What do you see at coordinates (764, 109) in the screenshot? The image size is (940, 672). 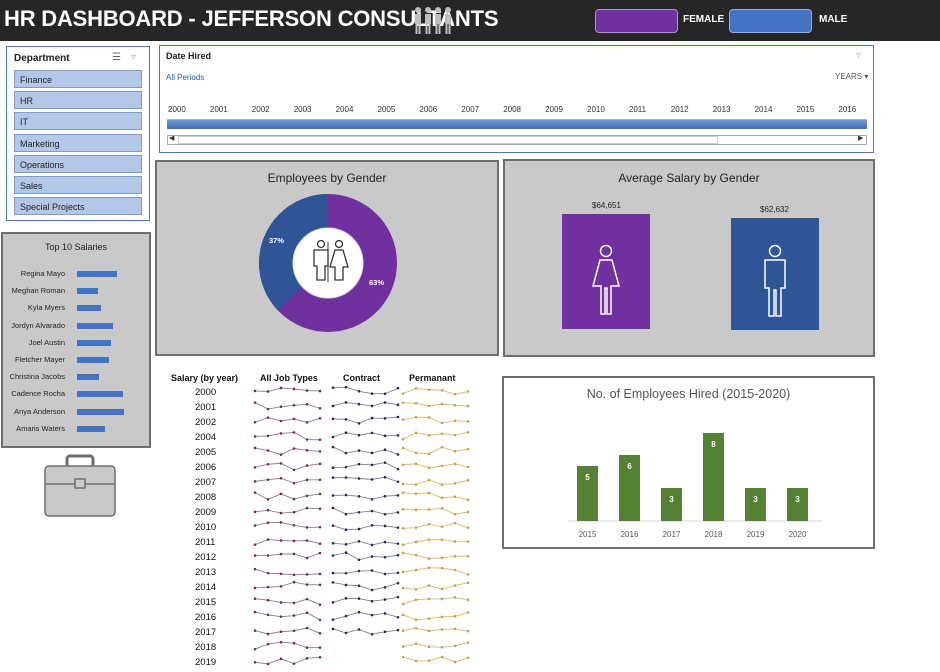 I see `timeline-year-label: 2014` at bounding box center [764, 109].